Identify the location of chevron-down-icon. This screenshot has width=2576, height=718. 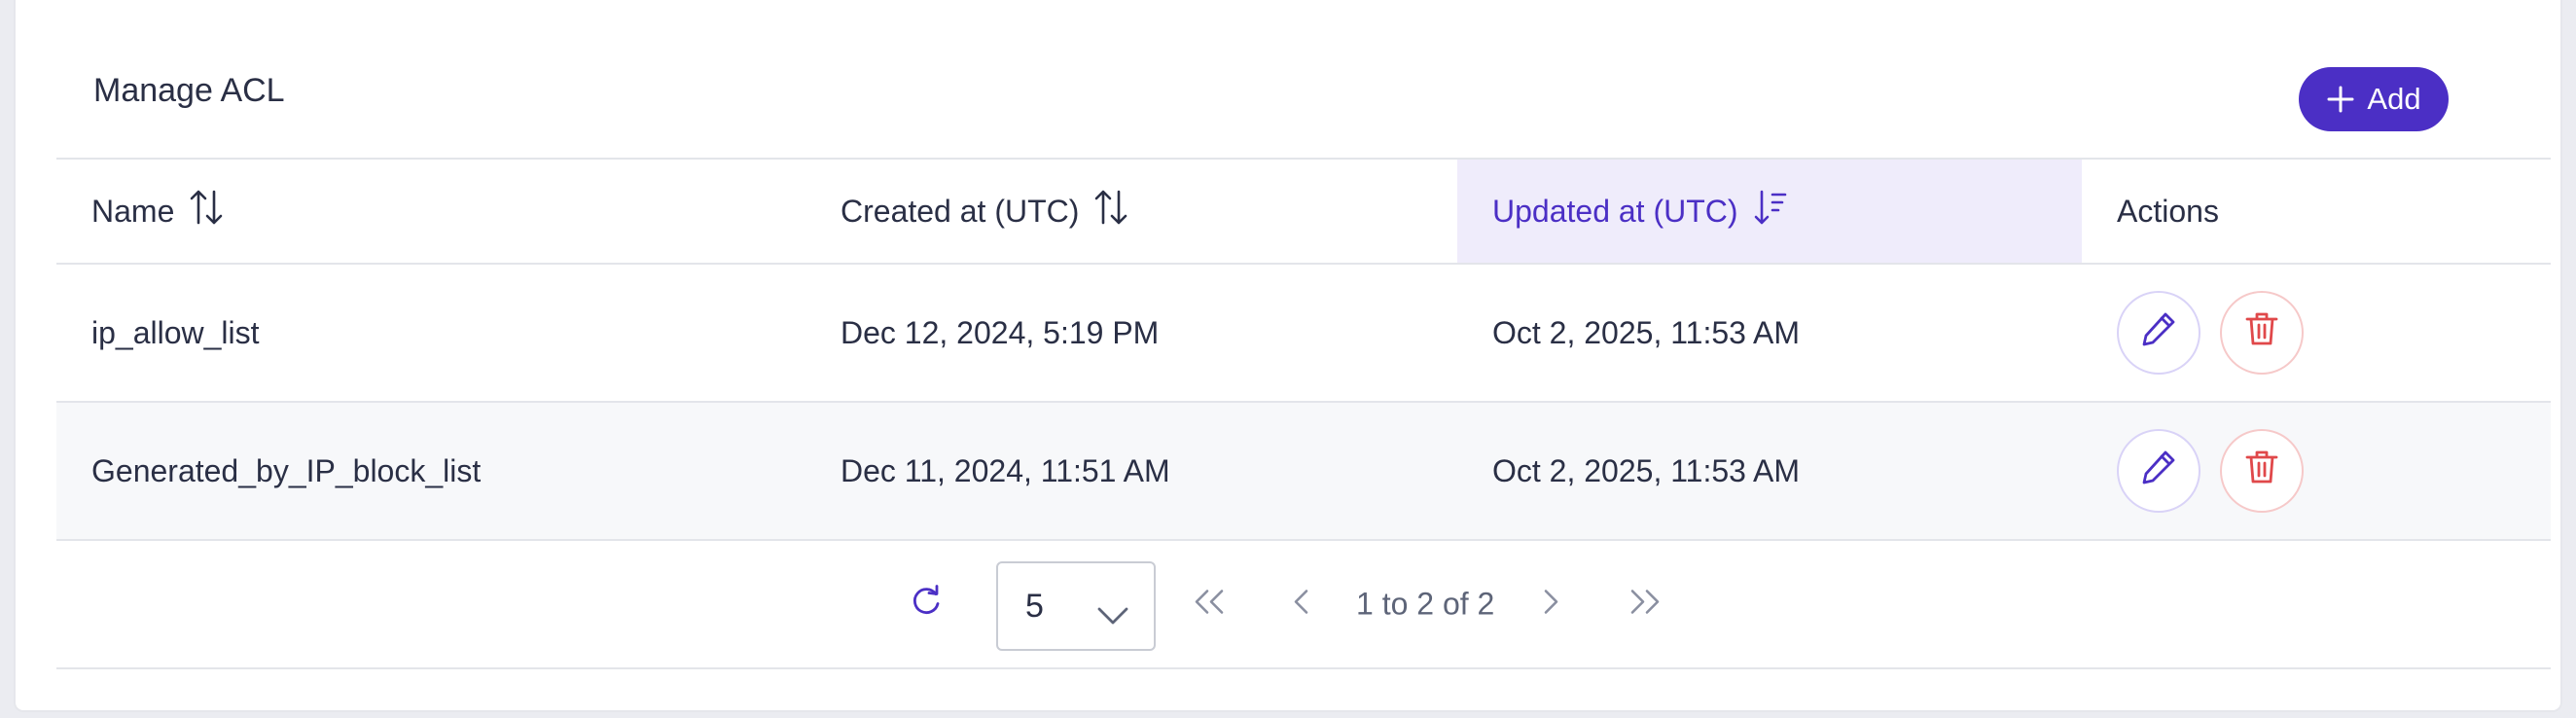
(1112, 615).